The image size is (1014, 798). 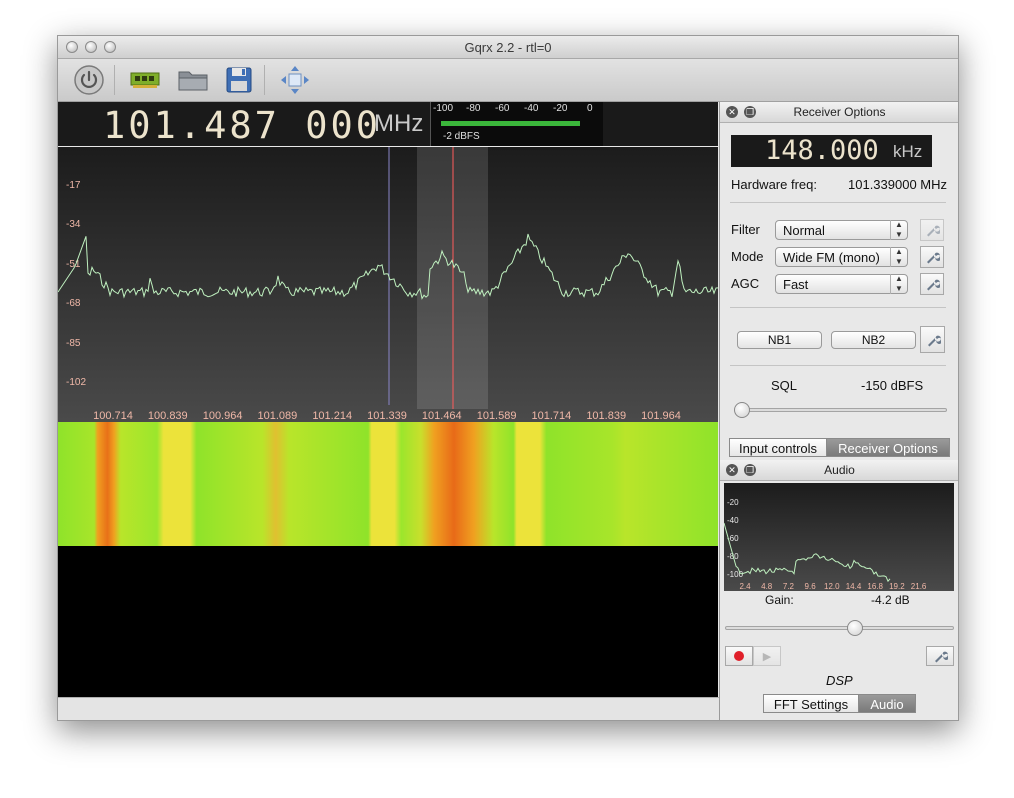 I want to click on squelch-slider-knob, so click(x=742, y=410).